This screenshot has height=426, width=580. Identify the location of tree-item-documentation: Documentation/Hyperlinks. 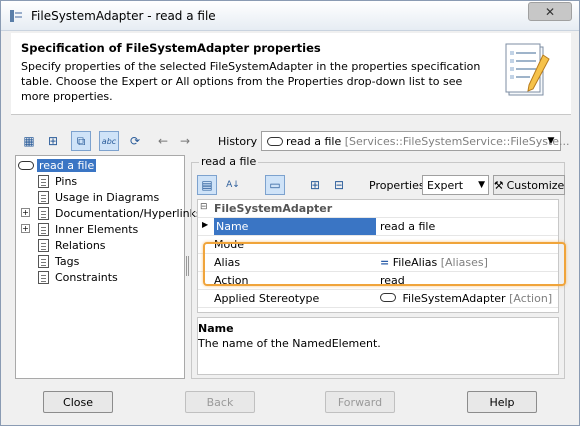
(120, 213).